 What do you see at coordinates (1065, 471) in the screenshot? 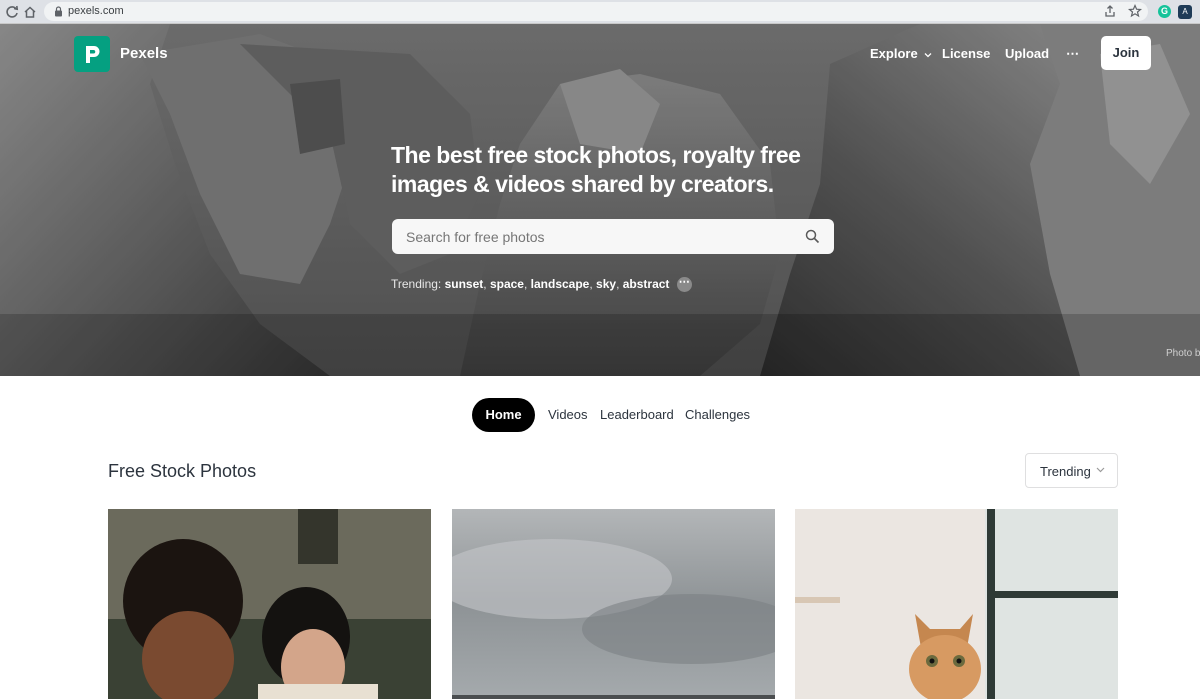
I see `sort-selected-value: Trending` at bounding box center [1065, 471].